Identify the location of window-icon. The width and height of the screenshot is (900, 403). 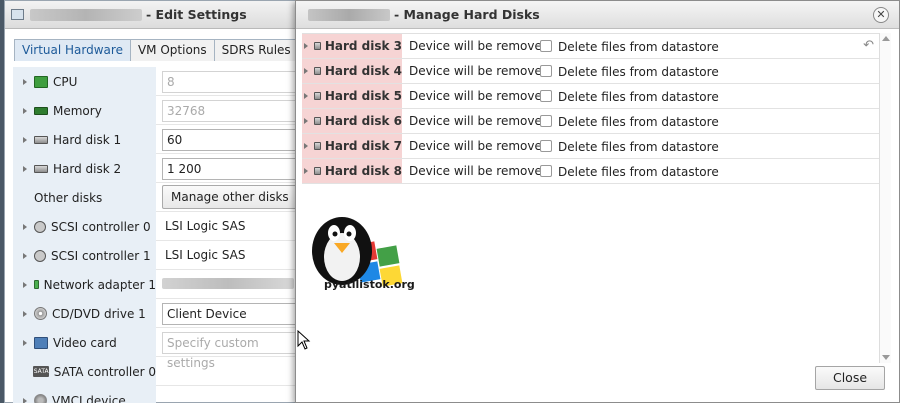
(17, 14).